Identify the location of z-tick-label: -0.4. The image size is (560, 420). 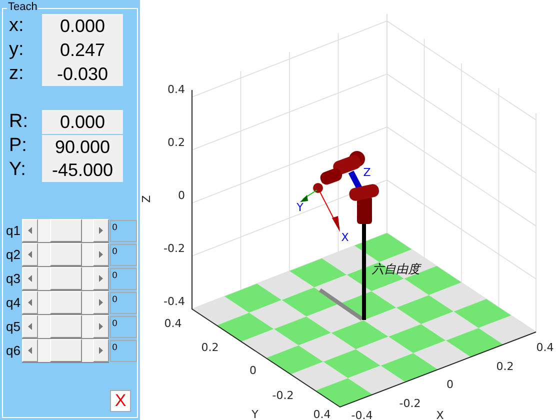
(174, 301).